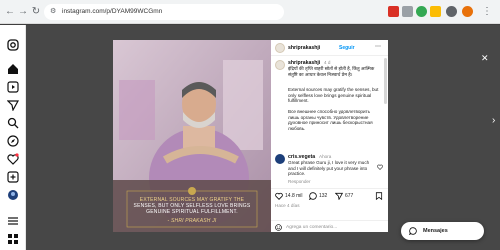 The width and height of the screenshot is (500, 250). What do you see at coordinates (164, 12) in the screenshot?
I see `address-bar: ⚙ instagram.com/p/DYAM99WCGmn` at bounding box center [164, 12].